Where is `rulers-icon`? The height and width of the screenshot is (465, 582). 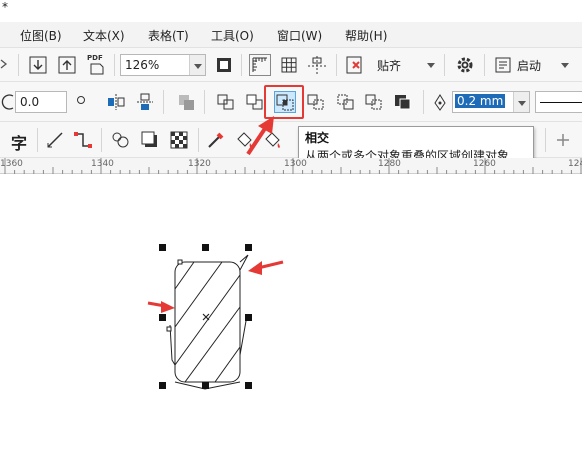
rulers-icon is located at coordinates (259, 64).